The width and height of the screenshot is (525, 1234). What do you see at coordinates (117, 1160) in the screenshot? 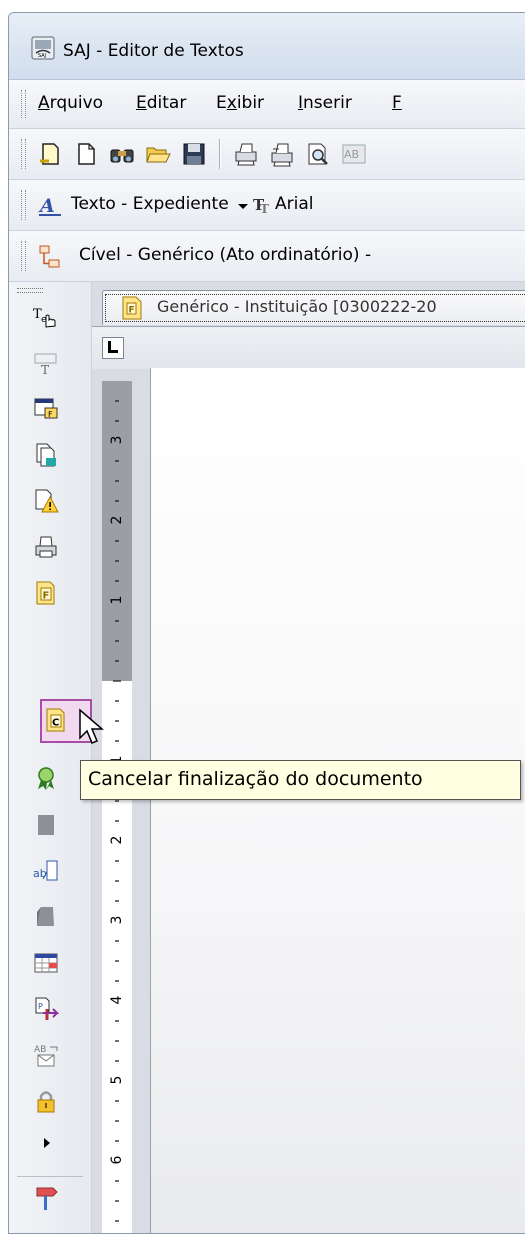
I see `ruler-label: 6` at bounding box center [117, 1160].